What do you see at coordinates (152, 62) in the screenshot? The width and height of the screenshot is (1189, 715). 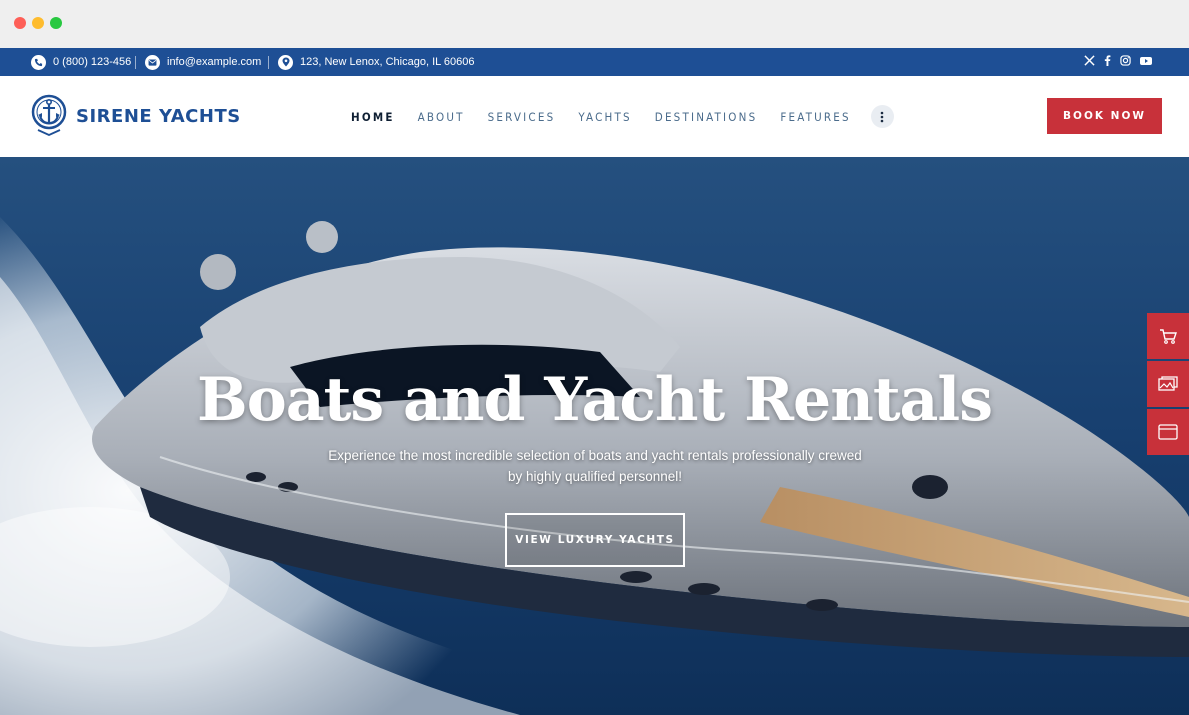 I see `mail-icon` at bounding box center [152, 62].